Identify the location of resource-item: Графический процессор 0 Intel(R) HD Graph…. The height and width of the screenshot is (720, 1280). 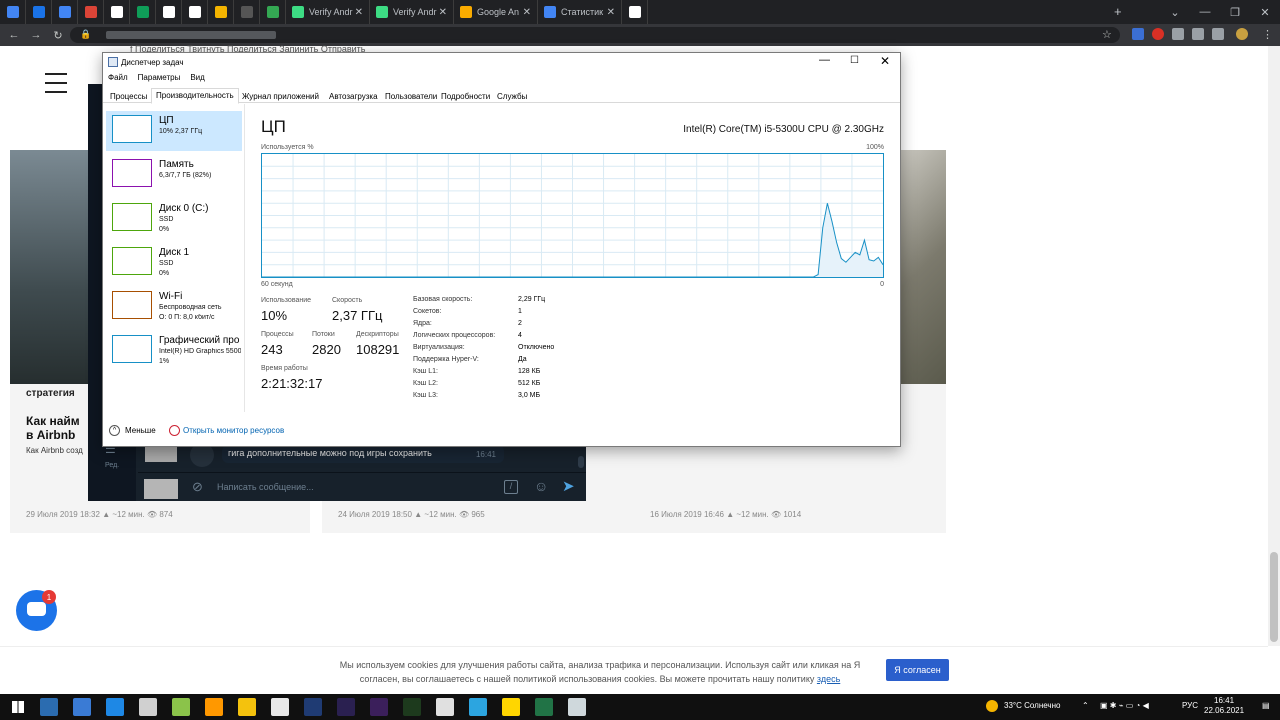
(174, 351).